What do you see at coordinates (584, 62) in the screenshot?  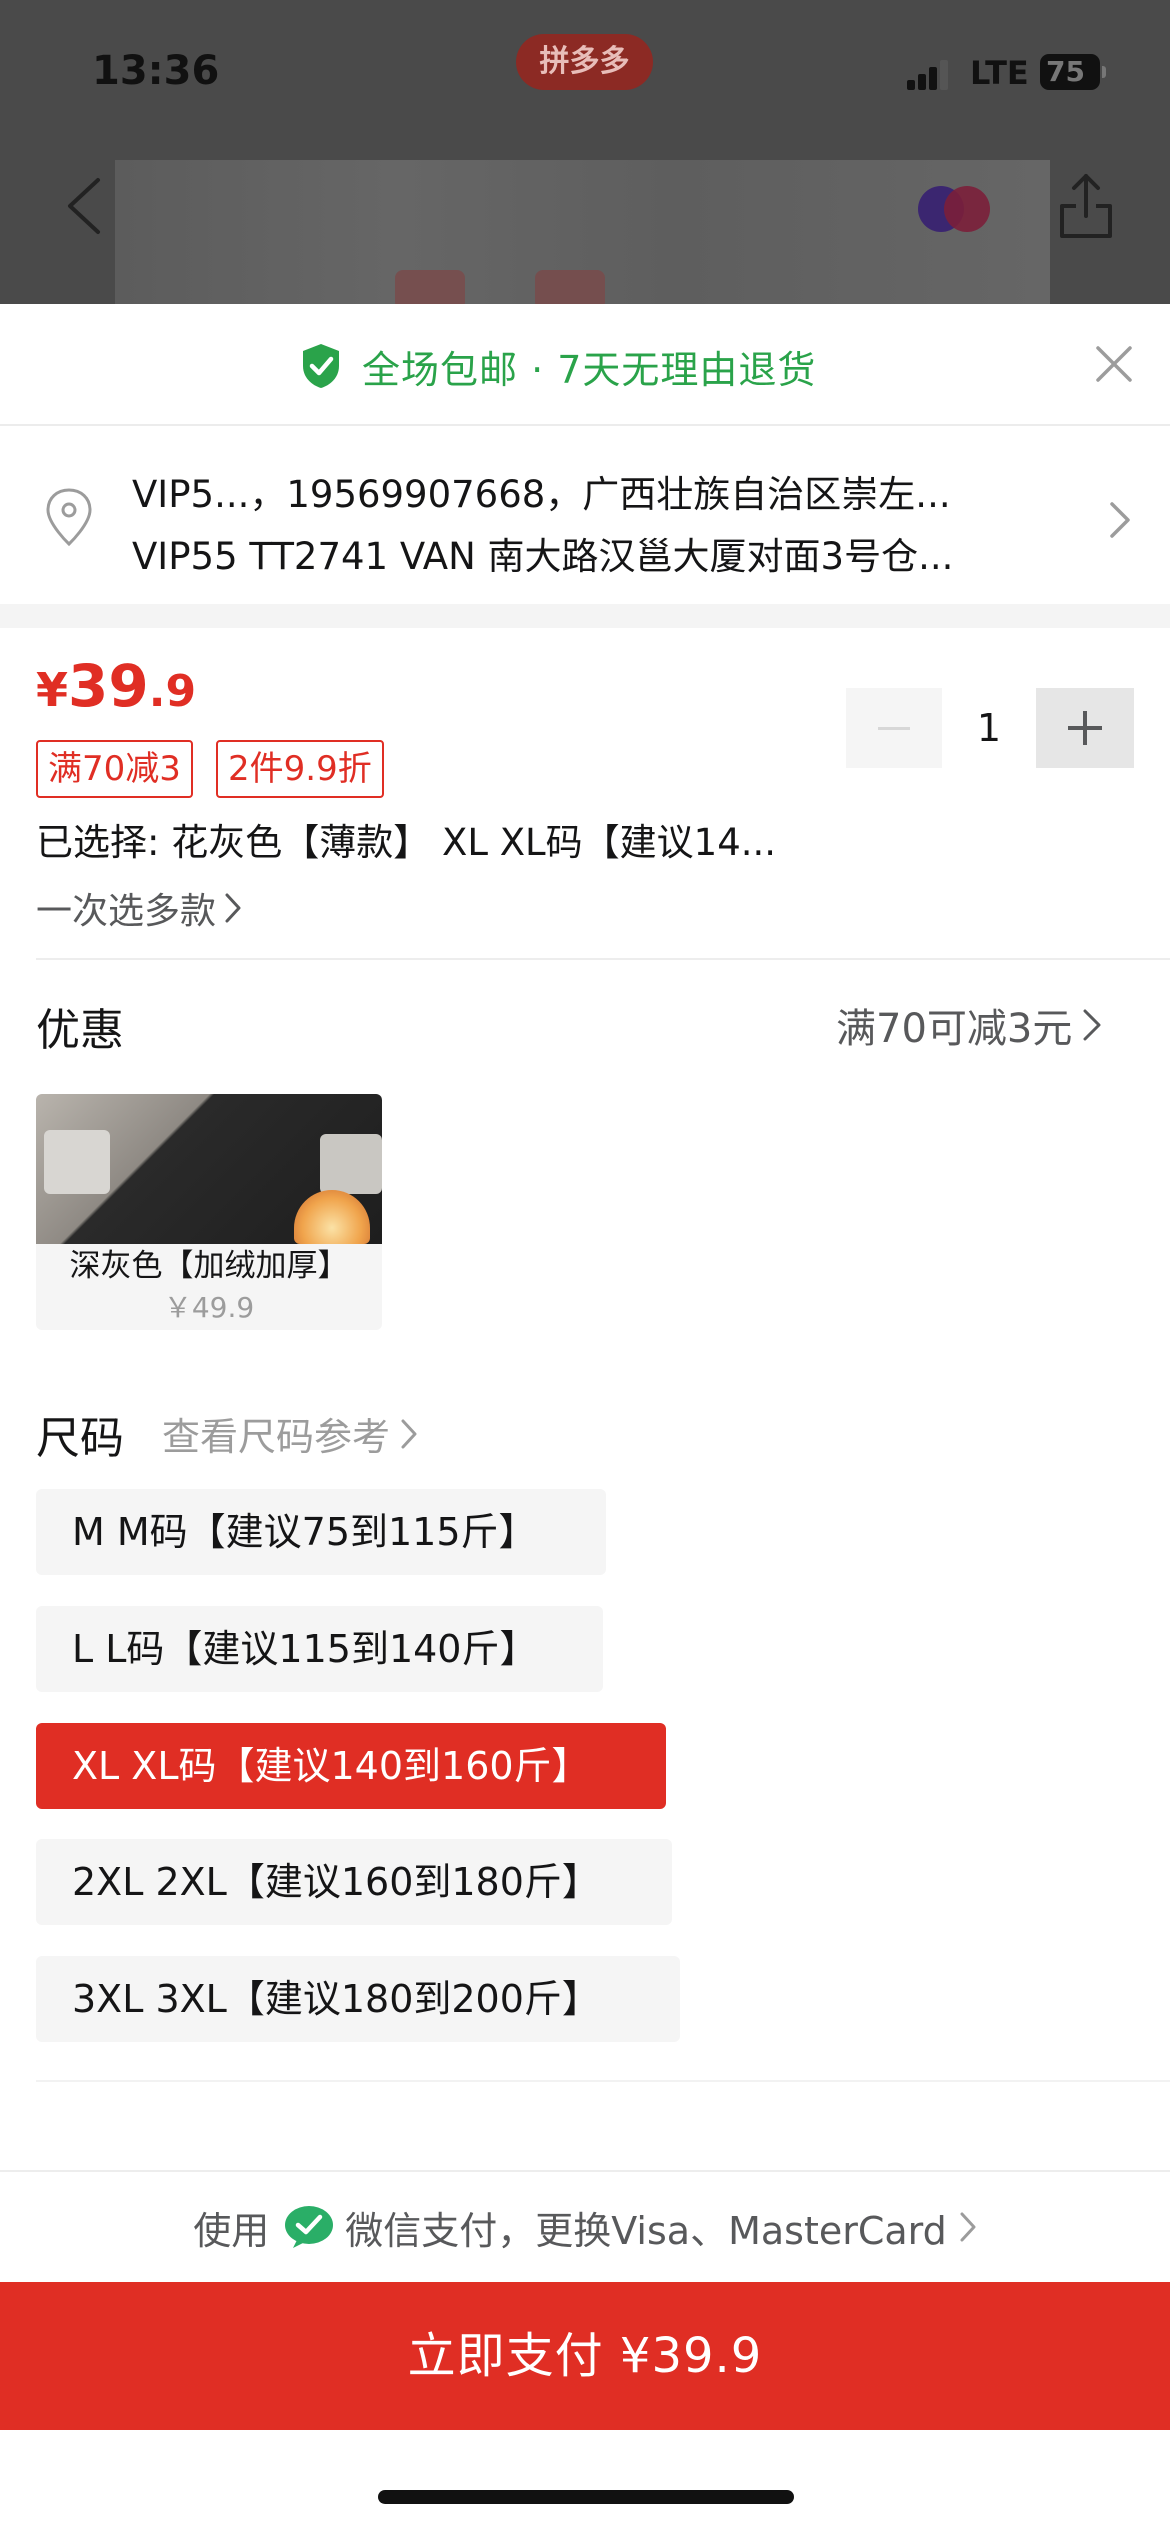 I see `brand-badge: 拼多多` at bounding box center [584, 62].